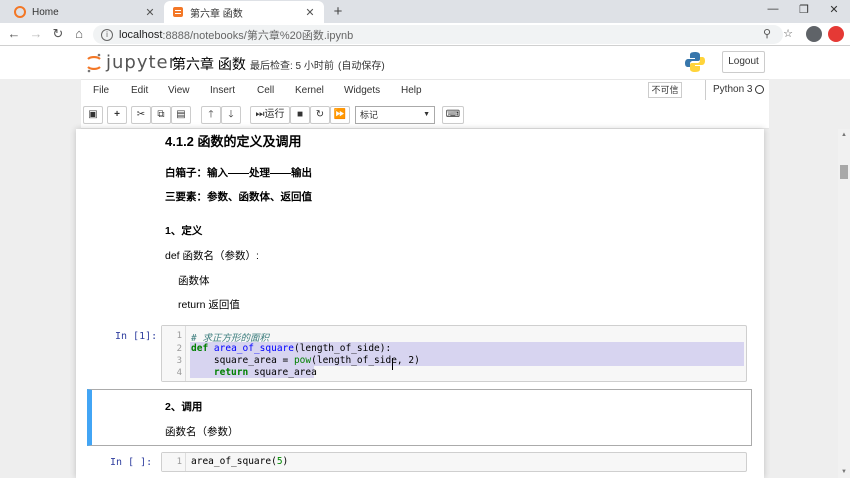 This screenshot has width=850, height=478. Describe the element at coordinates (342, 348) in the screenshot. I see `code-text: (length_of_side):` at that location.